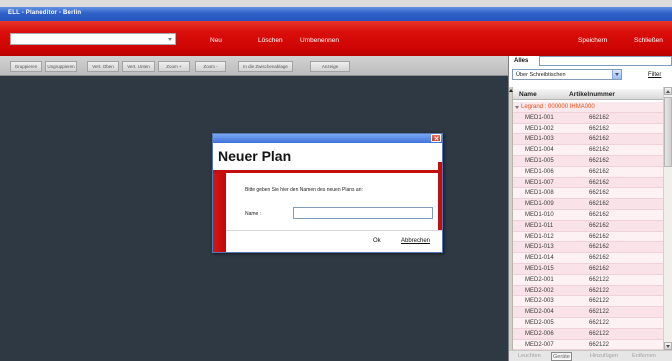 Image resolution: width=672 pixels, height=361 pixels. What do you see at coordinates (588, 323) in the screenshot?
I see `table-row: MED2-005 662122` at bounding box center [588, 323].